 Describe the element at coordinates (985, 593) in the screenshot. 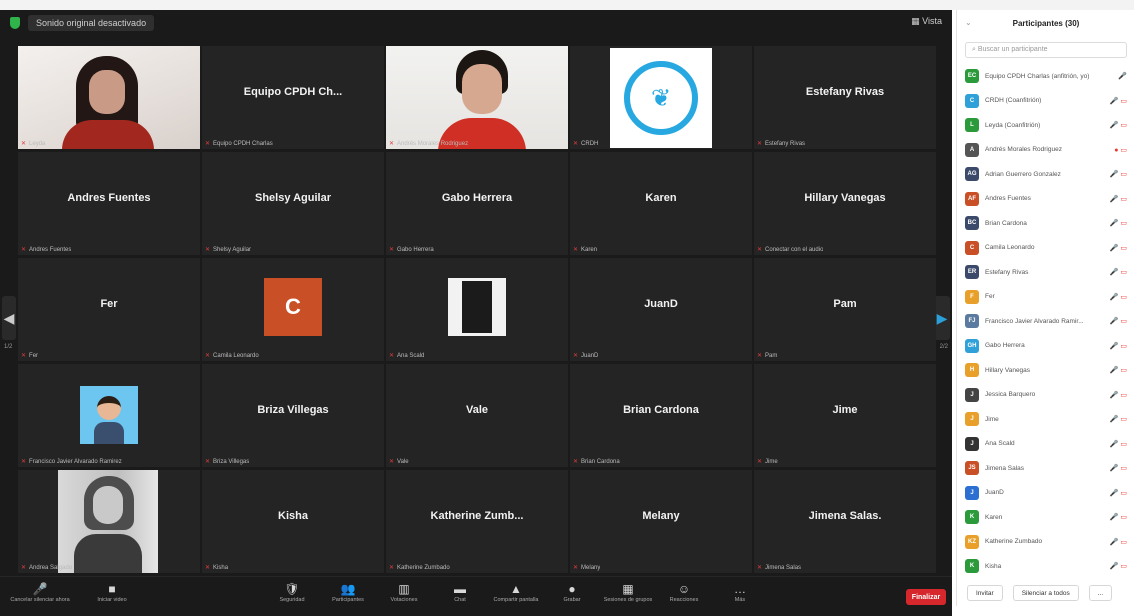

I see `invite-button: Invitar` at that location.